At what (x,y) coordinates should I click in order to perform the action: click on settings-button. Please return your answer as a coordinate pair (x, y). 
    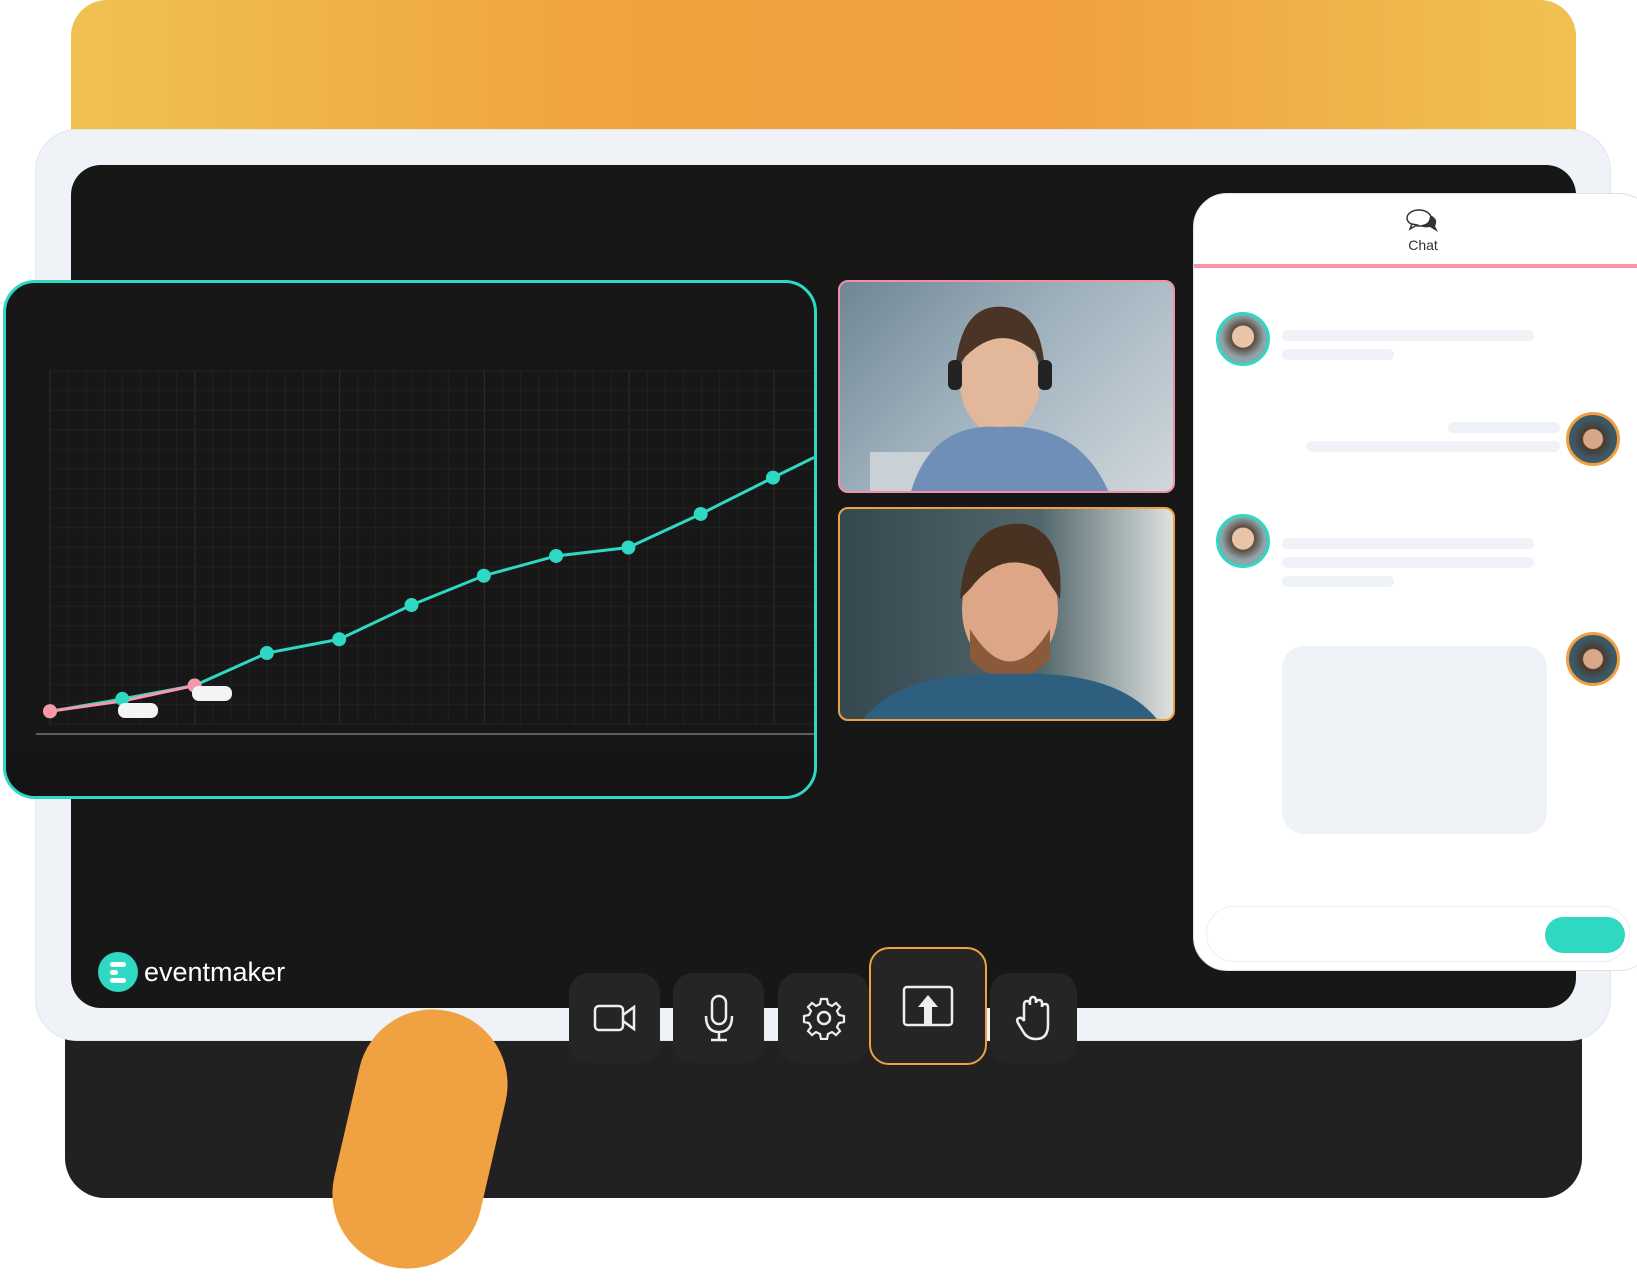
    Looking at the image, I should click on (823, 1018).